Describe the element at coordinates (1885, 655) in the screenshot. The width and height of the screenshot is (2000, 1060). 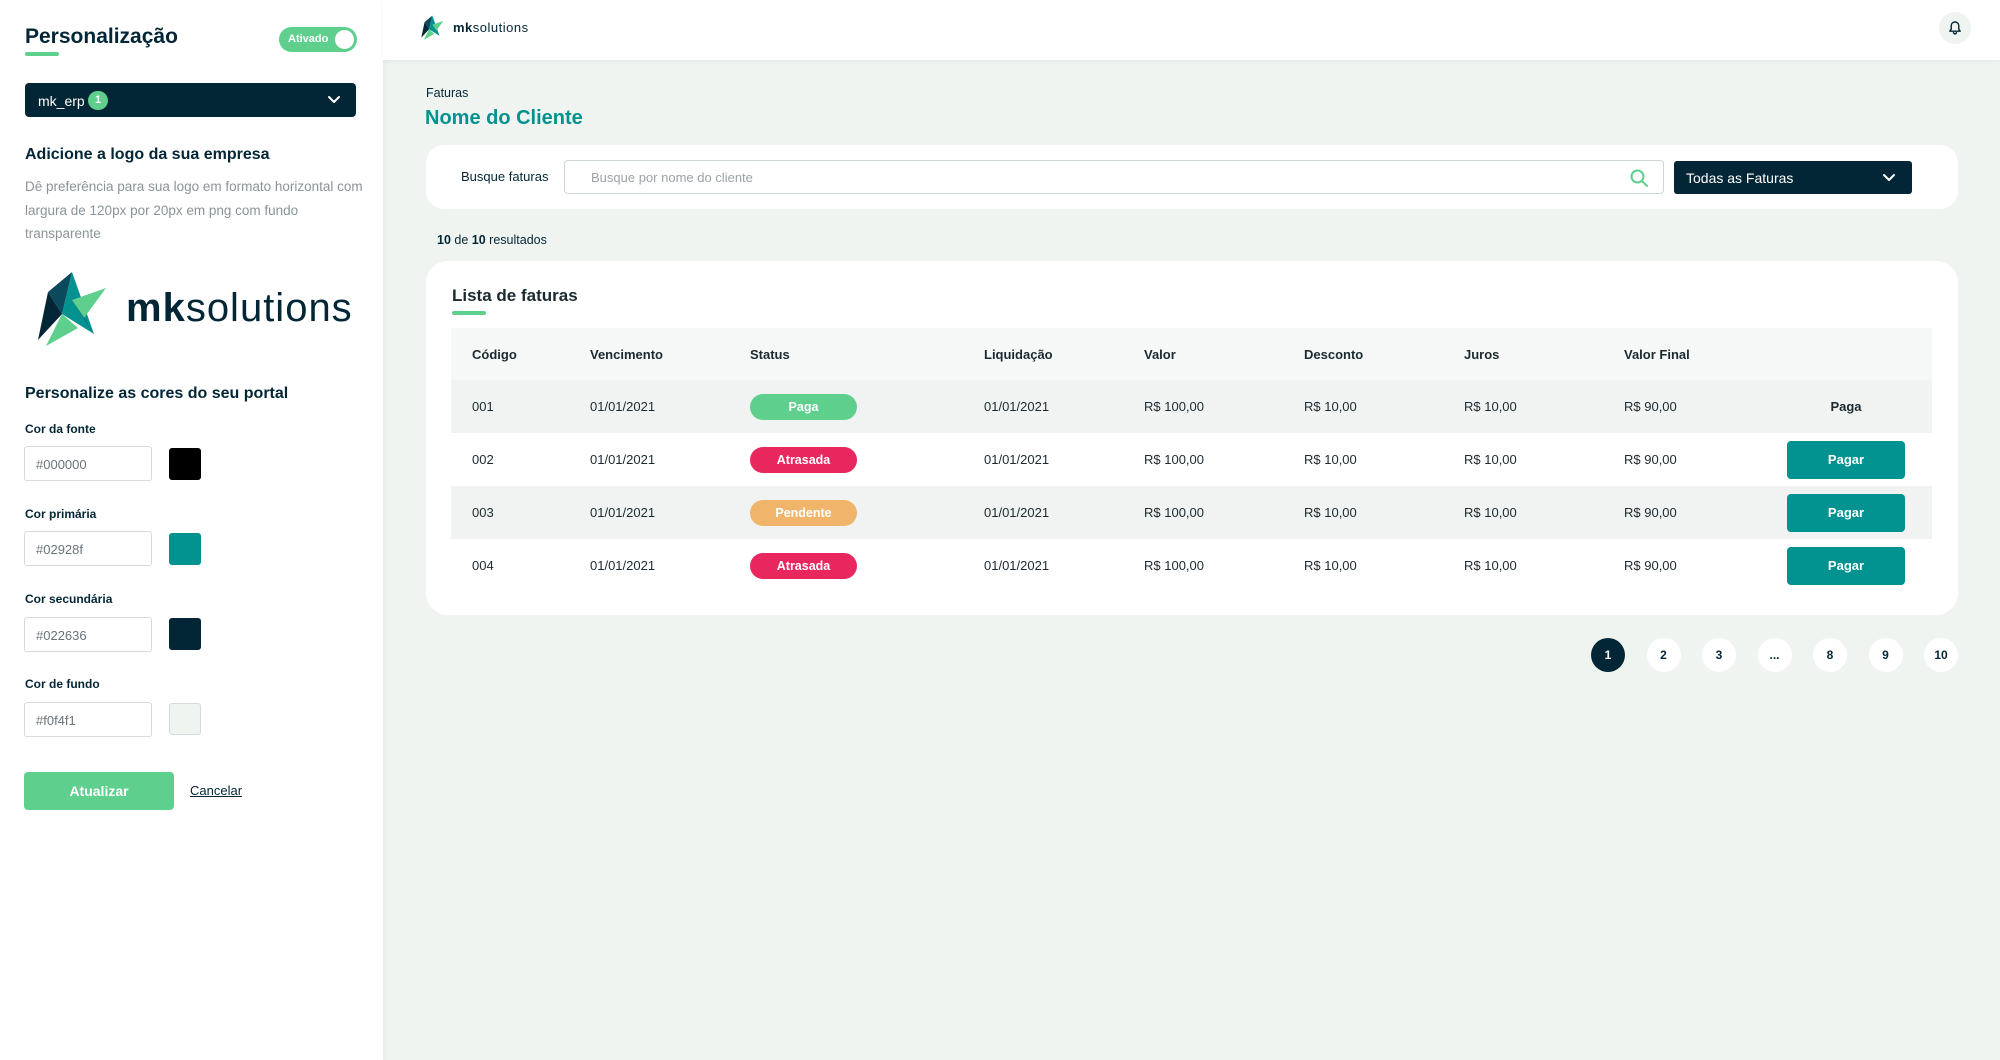
I see `page-button-9: 9` at that location.